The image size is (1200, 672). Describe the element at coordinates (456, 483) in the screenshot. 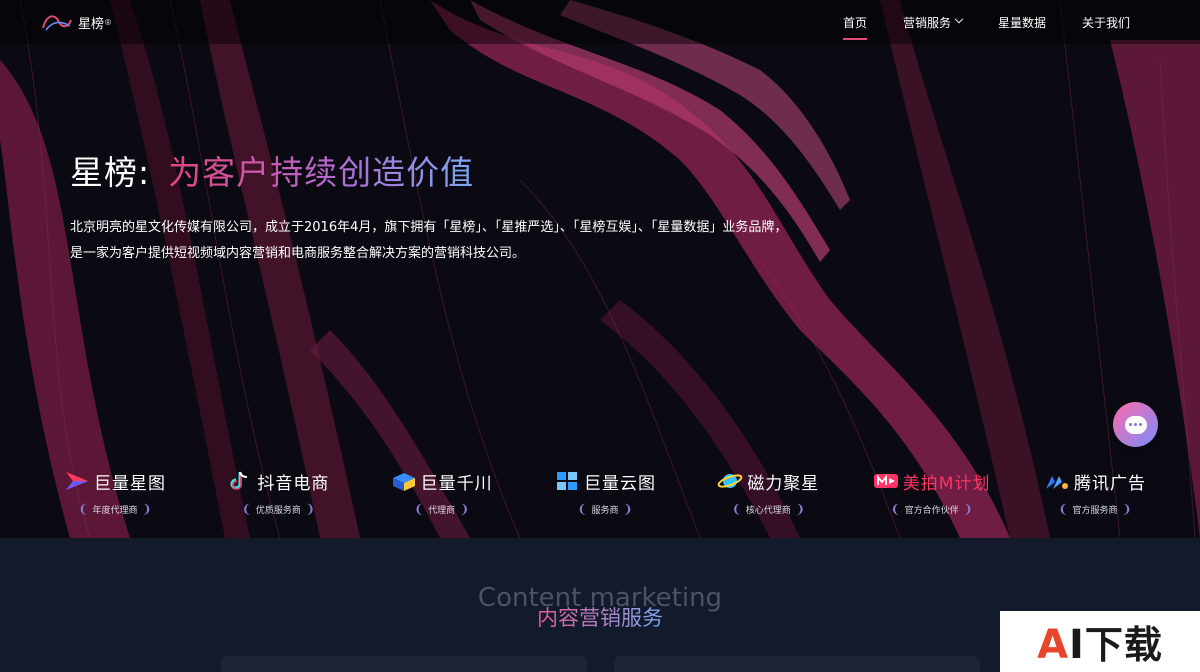

I see `partner-name: 巨量千川` at that location.